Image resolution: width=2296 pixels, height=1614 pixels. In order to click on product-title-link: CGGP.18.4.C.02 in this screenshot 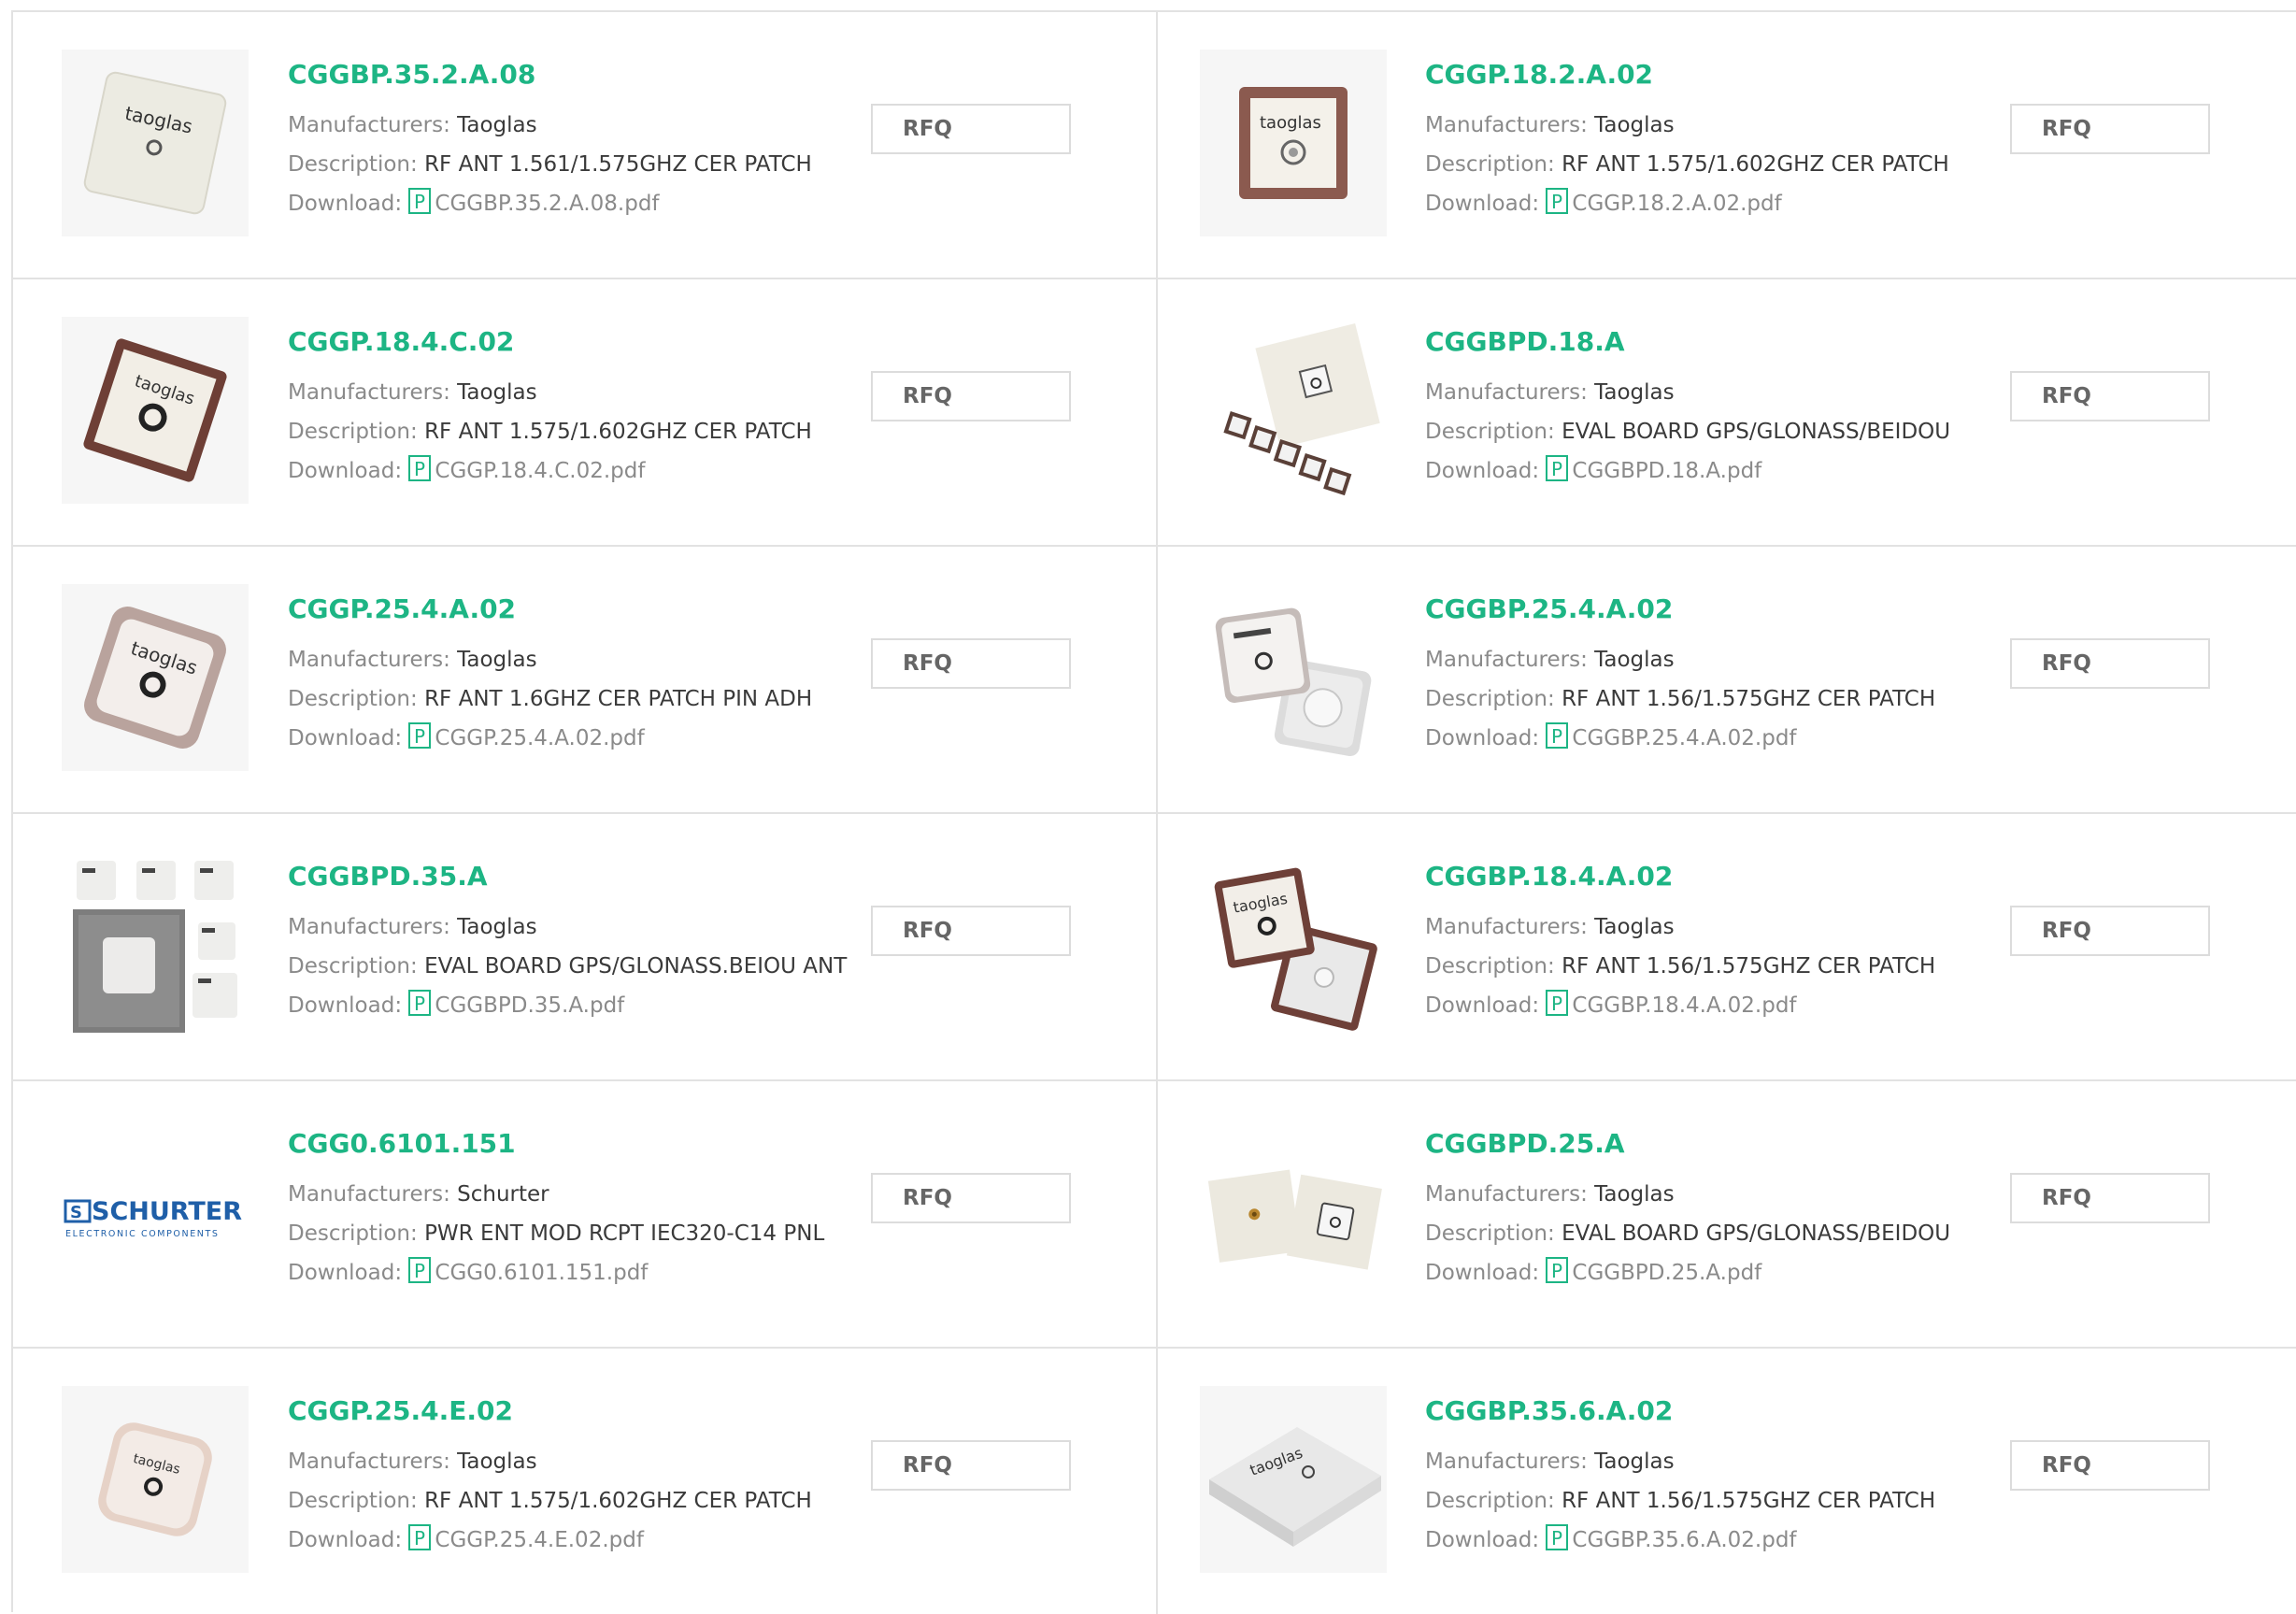, I will do `click(577, 342)`.